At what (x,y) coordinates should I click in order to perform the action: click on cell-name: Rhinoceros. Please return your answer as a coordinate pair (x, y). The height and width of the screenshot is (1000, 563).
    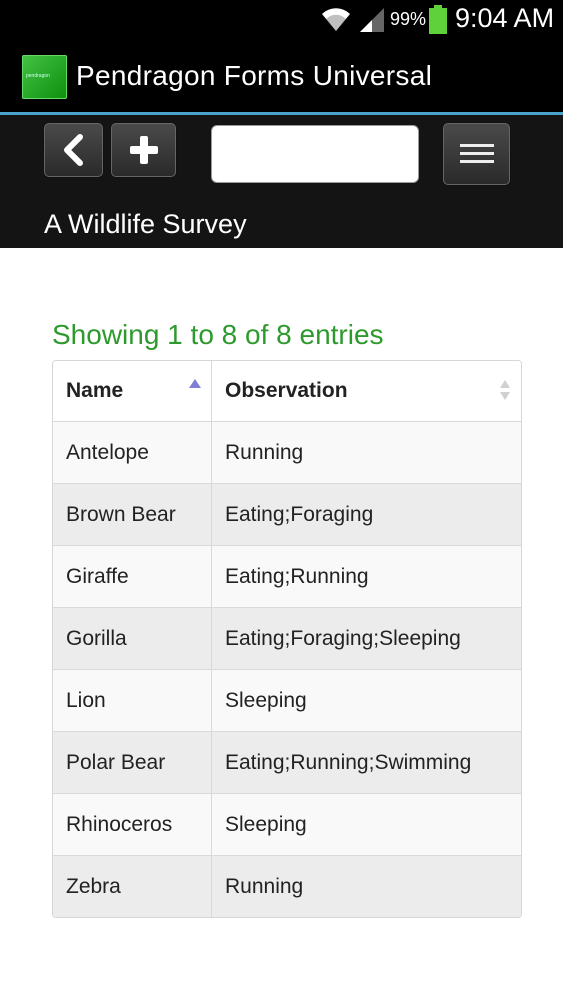
    Looking at the image, I should click on (132, 824).